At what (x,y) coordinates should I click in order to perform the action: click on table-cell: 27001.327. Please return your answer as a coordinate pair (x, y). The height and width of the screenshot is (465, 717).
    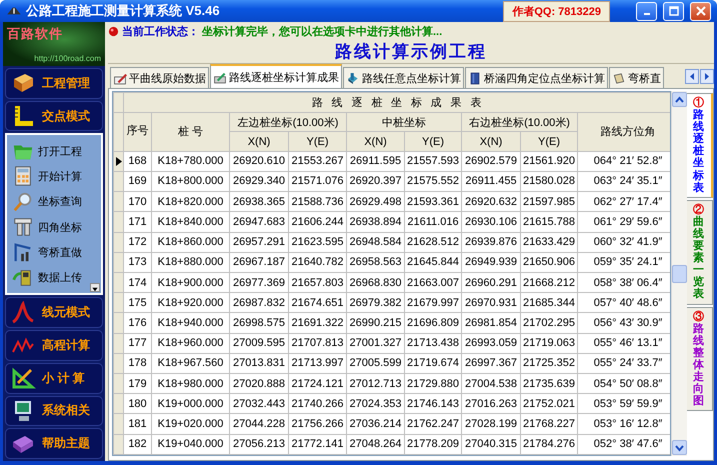
    Looking at the image, I should click on (375, 343).